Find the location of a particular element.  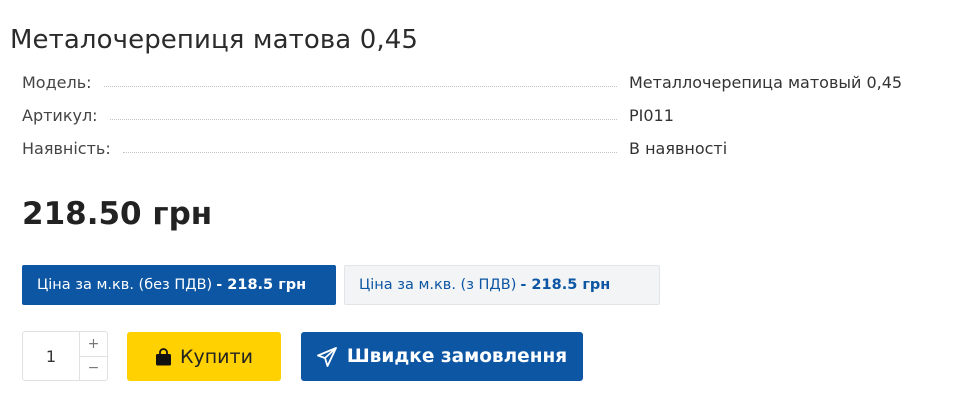

spec-value: PI011 is located at coordinates (651, 115).